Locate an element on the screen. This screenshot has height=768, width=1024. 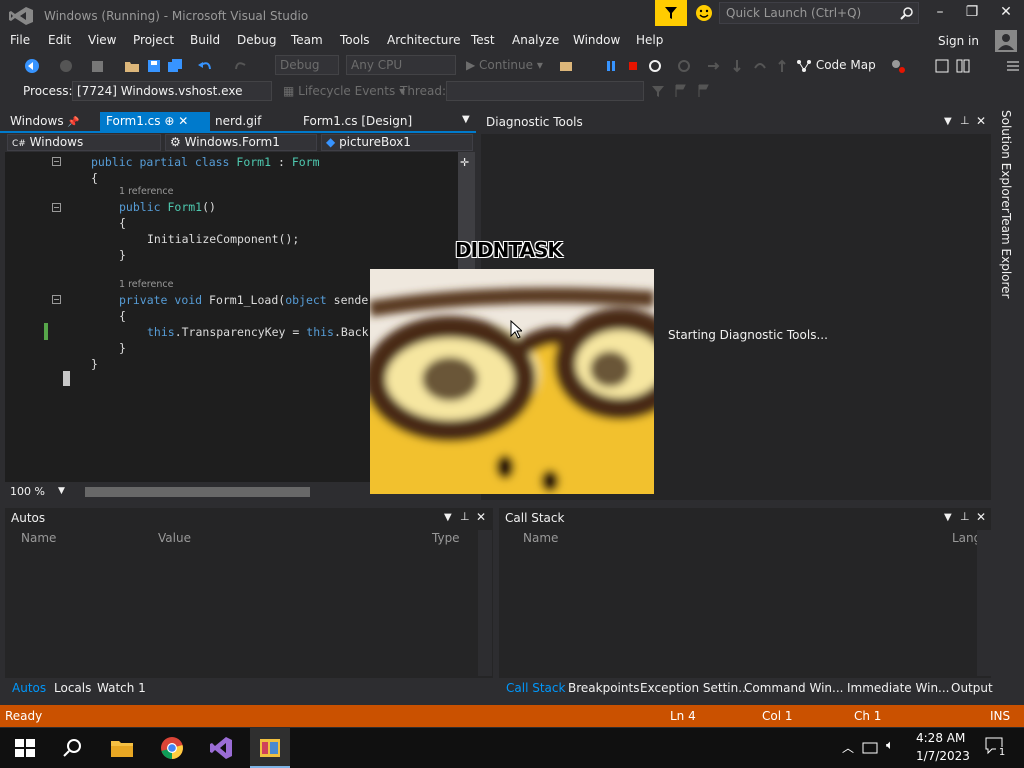
call-stack-col-name: Name is located at coordinates (540, 538).